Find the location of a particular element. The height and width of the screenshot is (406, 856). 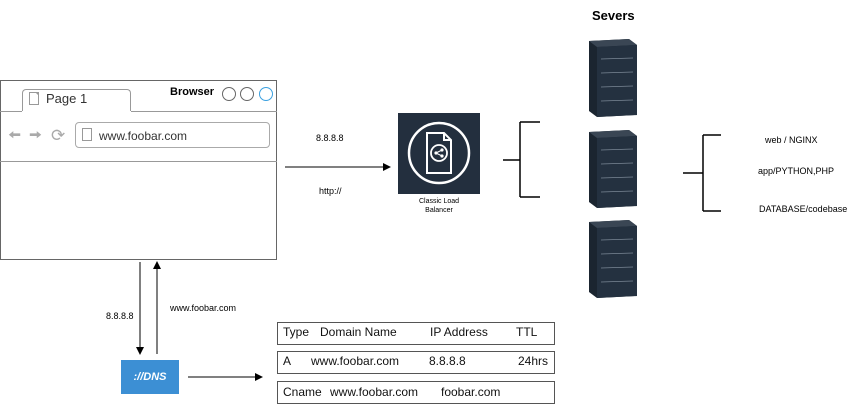

back-arrow-icon: 🠨 is located at coordinates (14, 136).